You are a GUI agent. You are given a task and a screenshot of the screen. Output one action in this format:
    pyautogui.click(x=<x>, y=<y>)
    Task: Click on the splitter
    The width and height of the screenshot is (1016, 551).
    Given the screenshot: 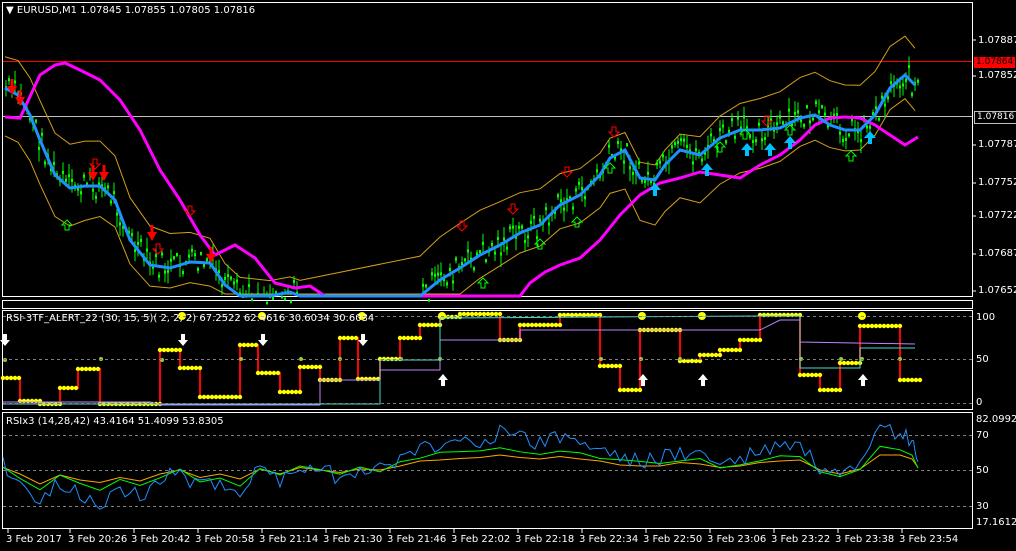 What is the action you would take?
    pyautogui.click(x=487, y=304)
    